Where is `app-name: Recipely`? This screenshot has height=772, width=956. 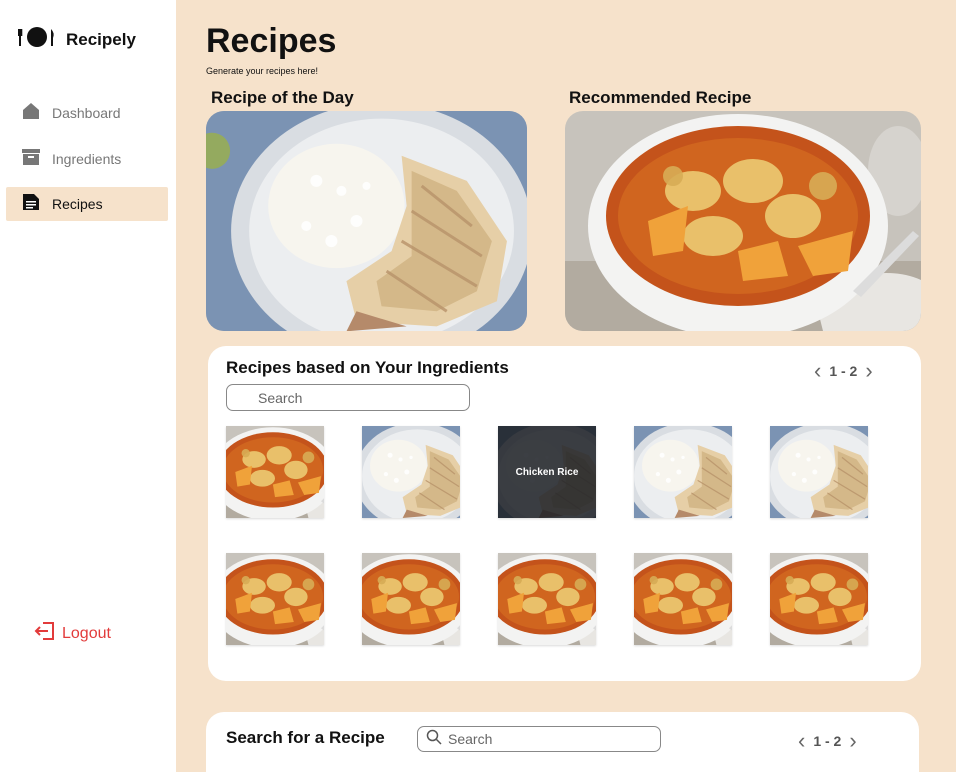
app-name: Recipely is located at coordinates (101, 39).